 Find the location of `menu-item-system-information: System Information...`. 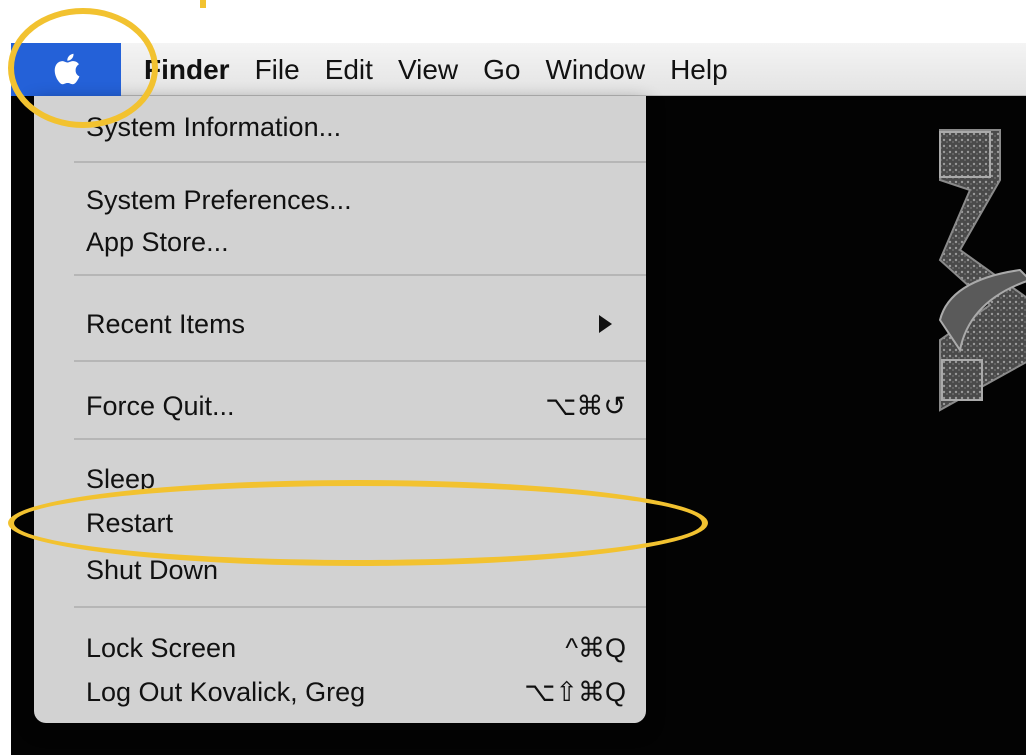

menu-item-system-information: System Information... is located at coordinates (340, 127).